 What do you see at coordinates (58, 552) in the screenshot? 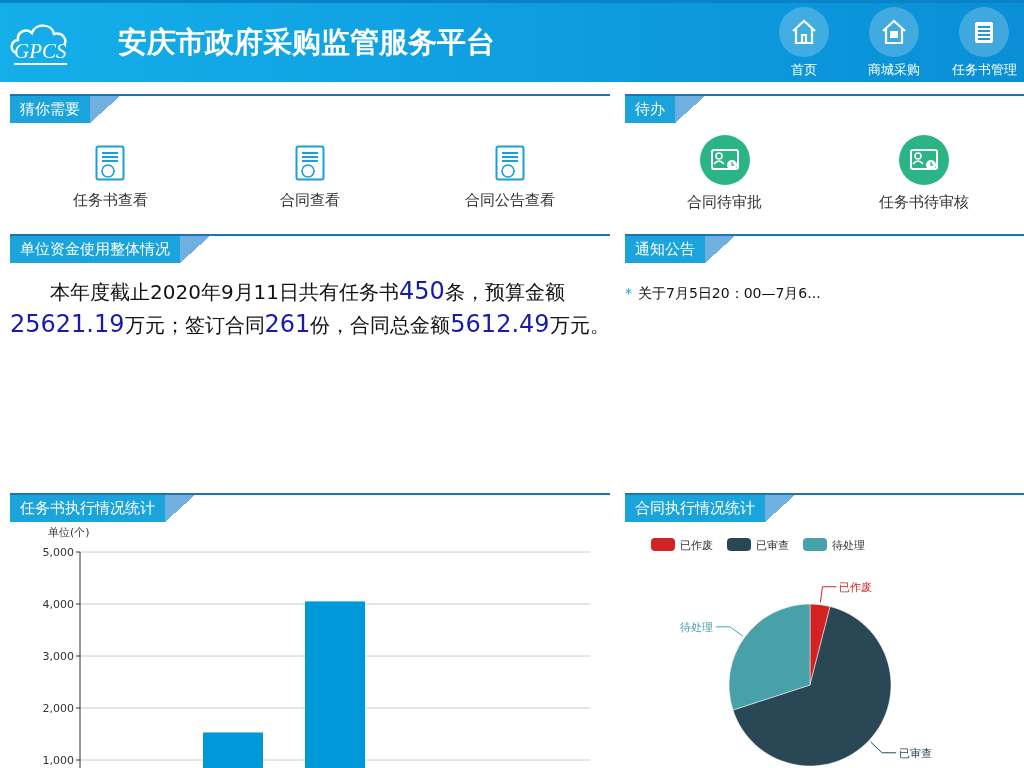
I see `tick-label: 5,000` at bounding box center [58, 552].